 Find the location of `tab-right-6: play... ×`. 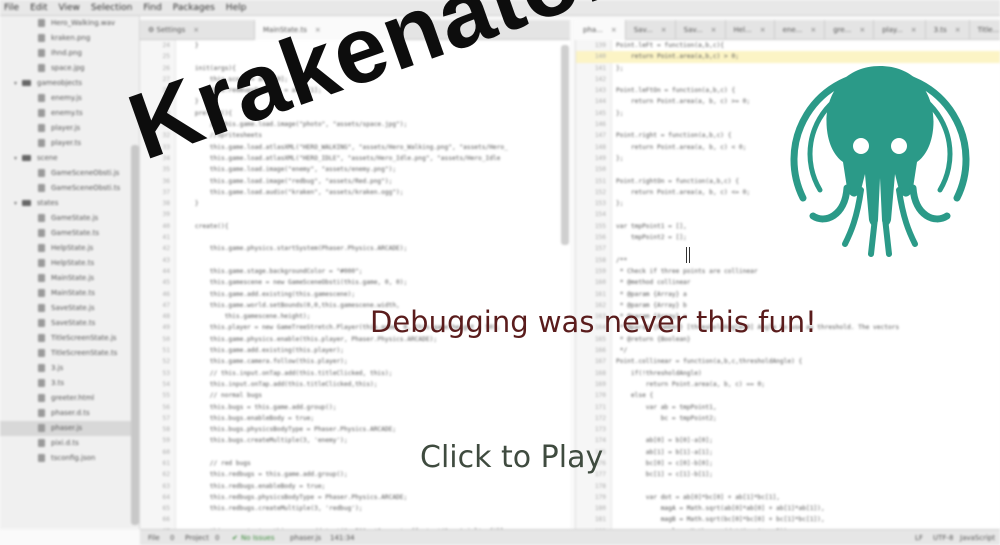

tab-right-6: play... × is located at coordinates (900, 30).